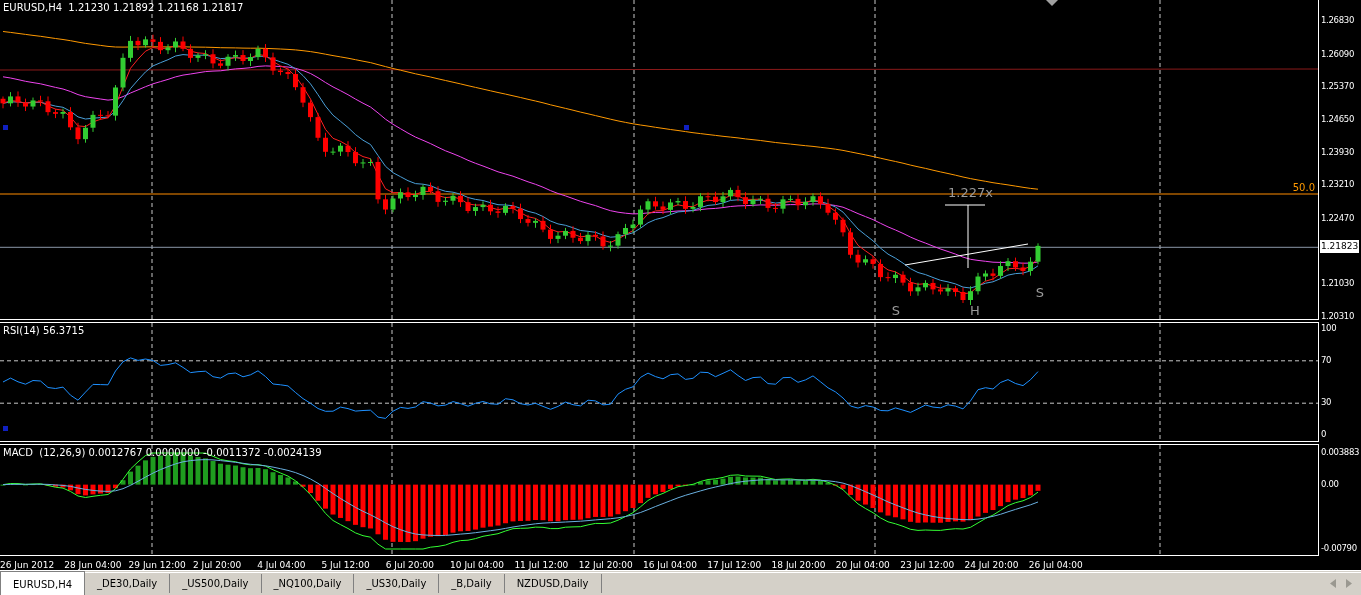 The width and height of the screenshot is (1361, 595). What do you see at coordinates (346, 565) in the screenshot?
I see `time-label: 5 Jul 12:00` at bounding box center [346, 565].